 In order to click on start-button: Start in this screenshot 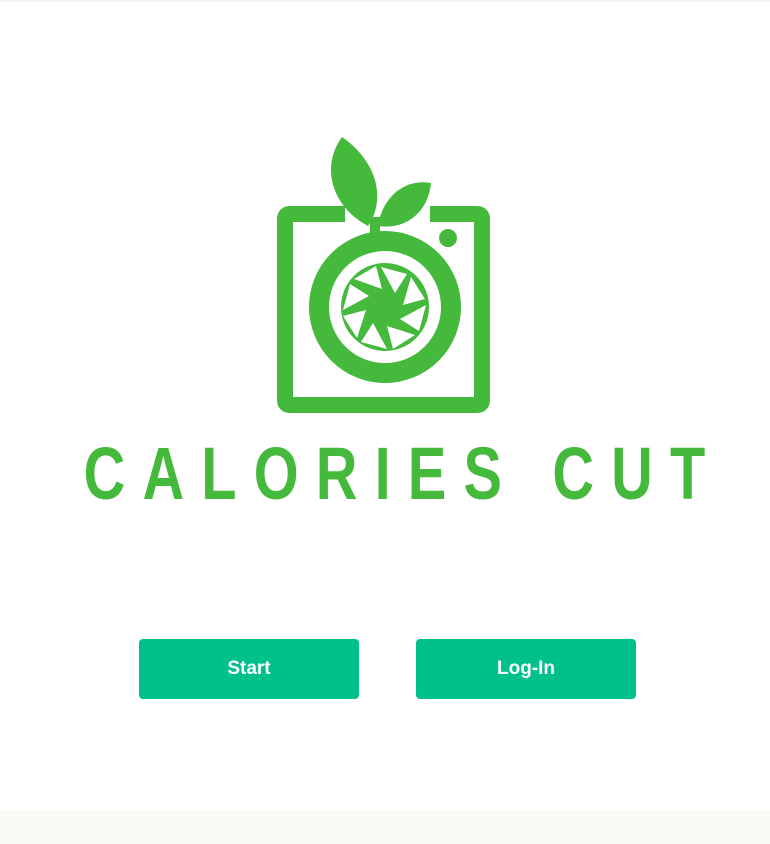, I will do `click(249, 669)`.